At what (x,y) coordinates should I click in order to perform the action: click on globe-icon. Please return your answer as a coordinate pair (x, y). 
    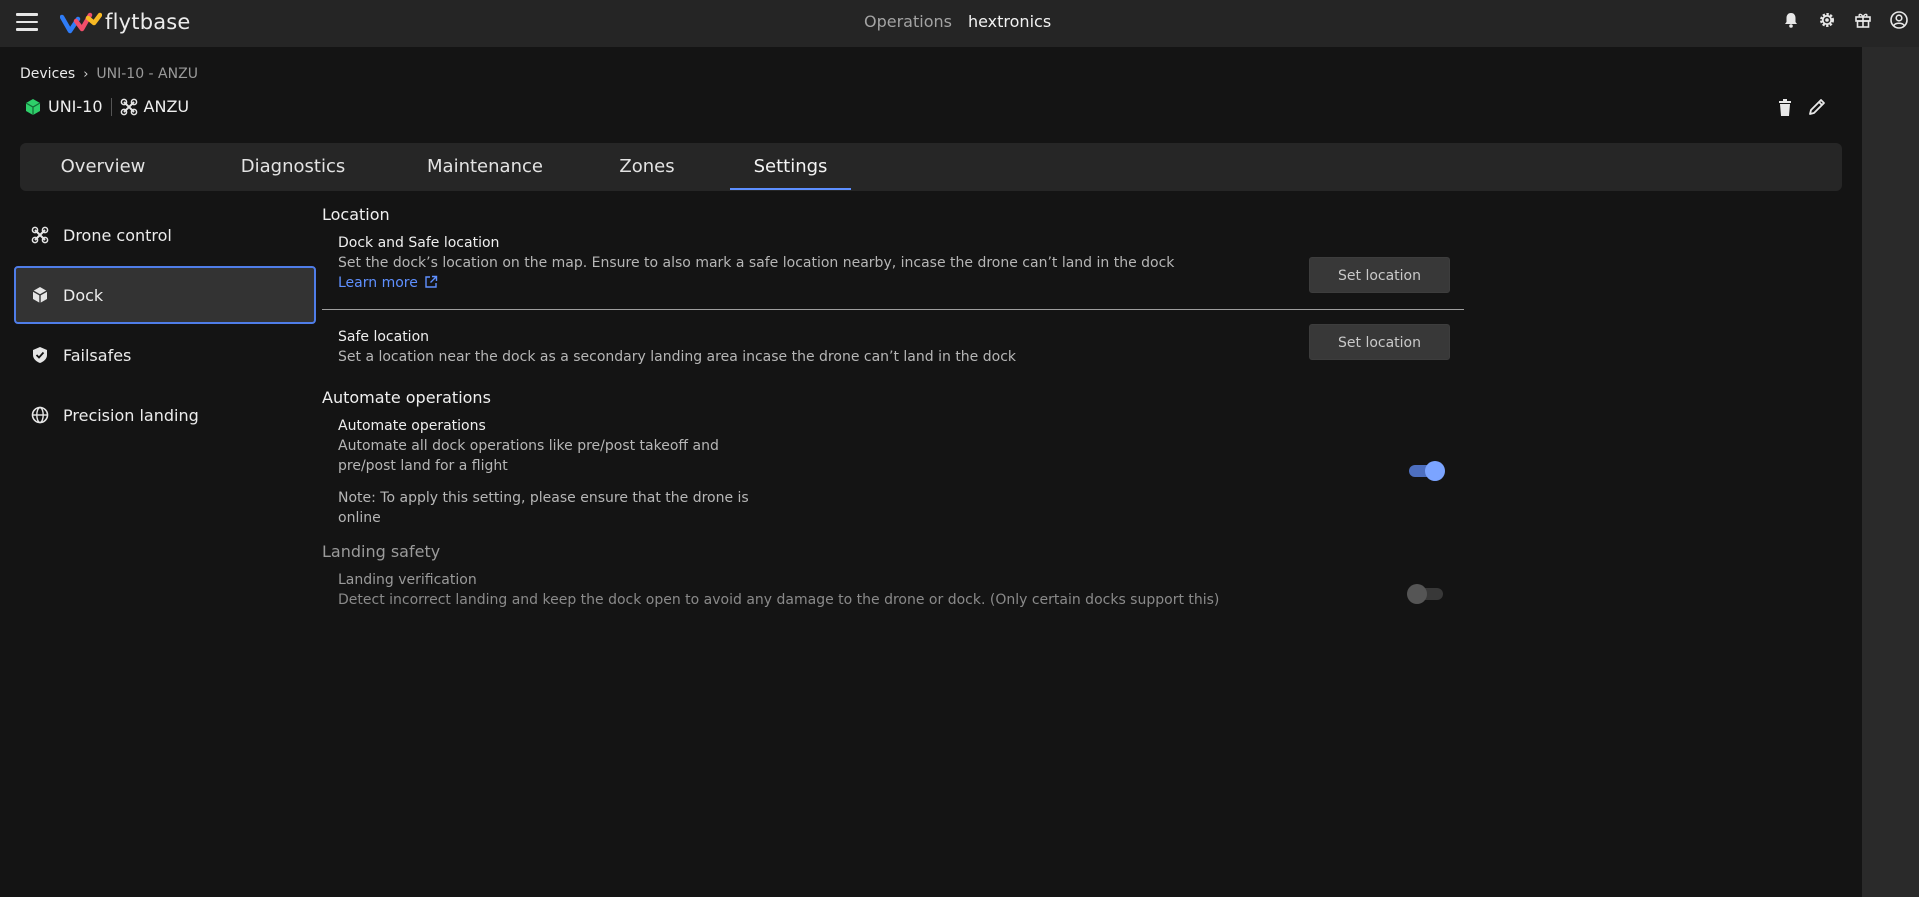
    Looking at the image, I should click on (40, 415).